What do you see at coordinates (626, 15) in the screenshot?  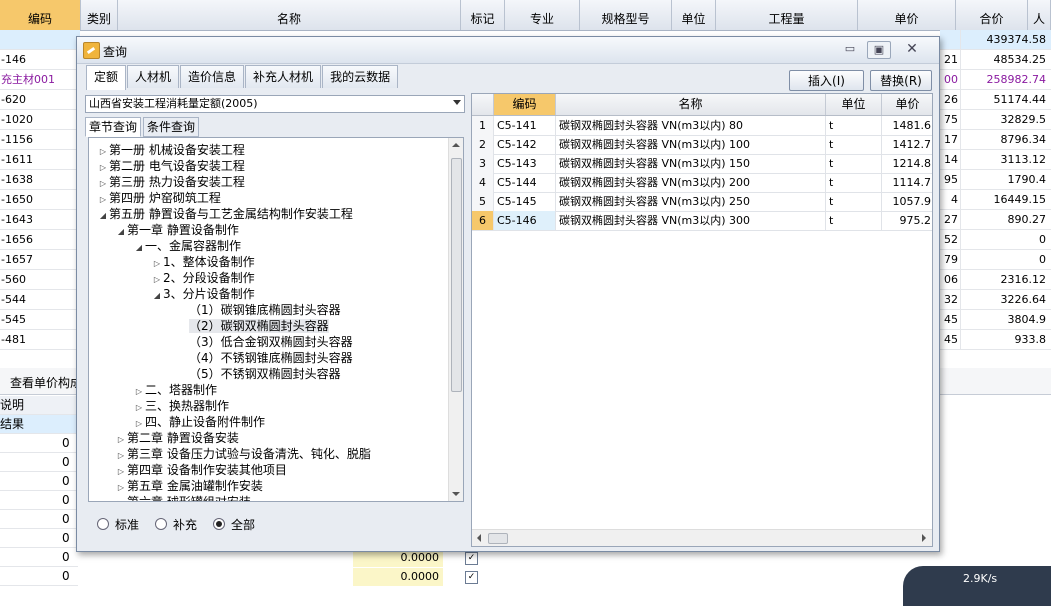 I see `main-grid-column-header: 规格型号` at bounding box center [626, 15].